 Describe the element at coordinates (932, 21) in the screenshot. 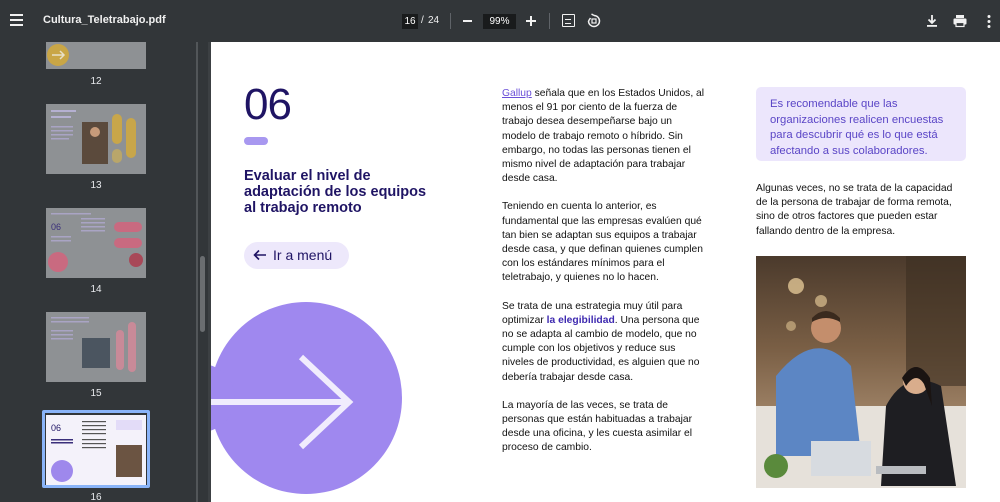

I see `download-icon` at that location.